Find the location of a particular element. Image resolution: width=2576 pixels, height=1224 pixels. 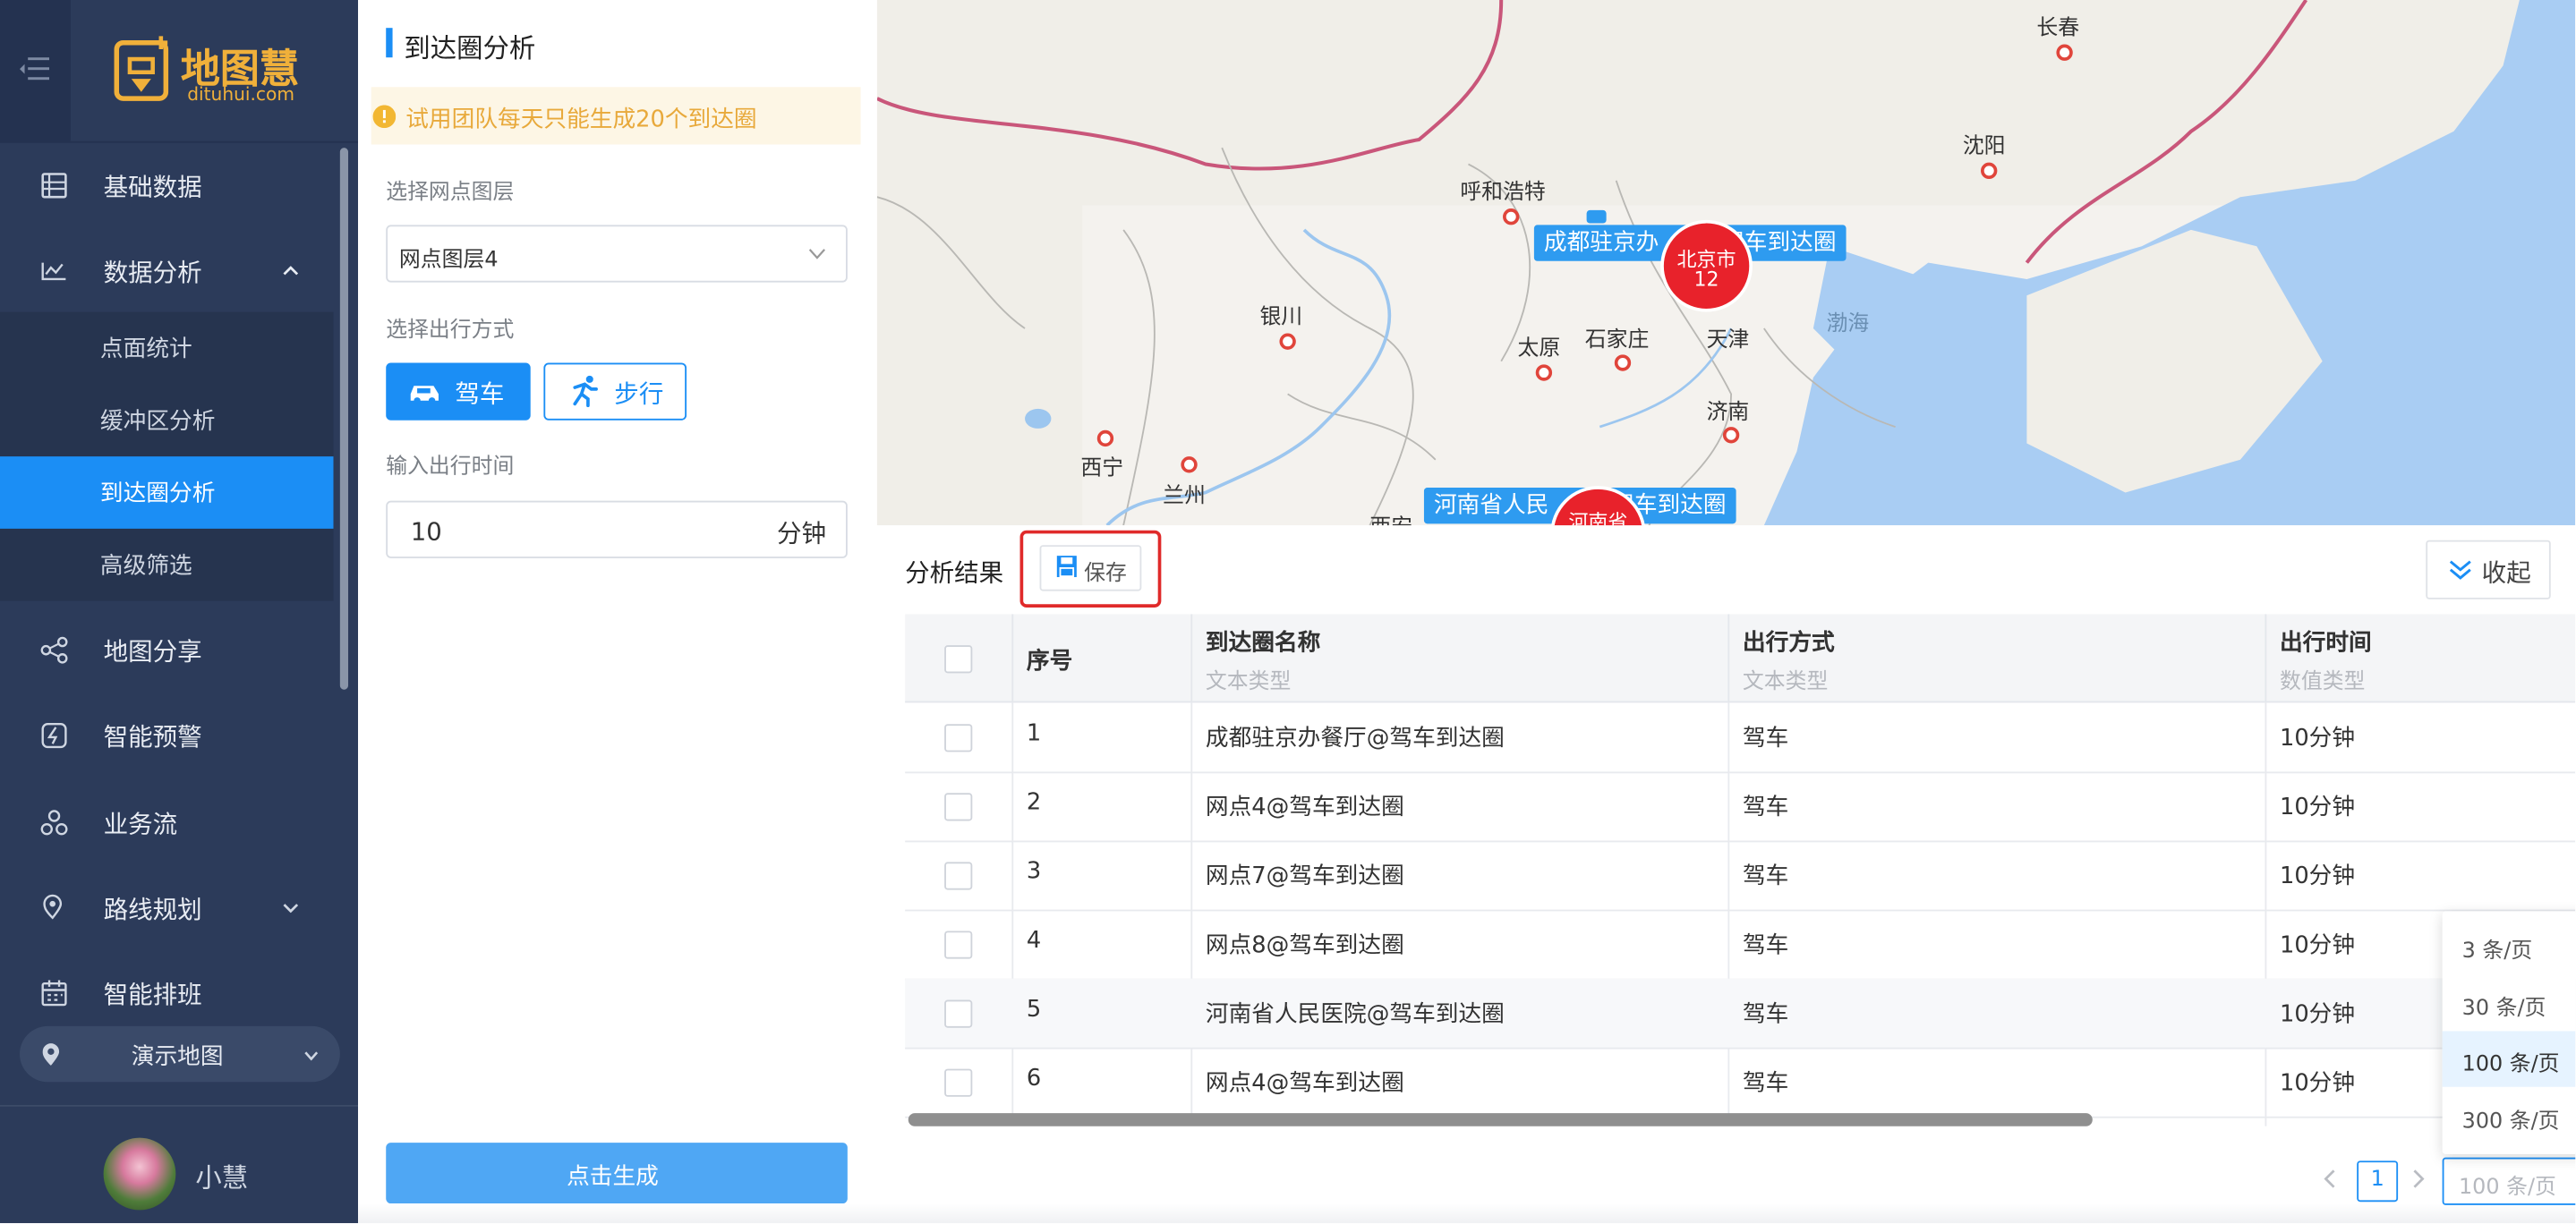

save-button: 保存 is located at coordinates (1090, 568).